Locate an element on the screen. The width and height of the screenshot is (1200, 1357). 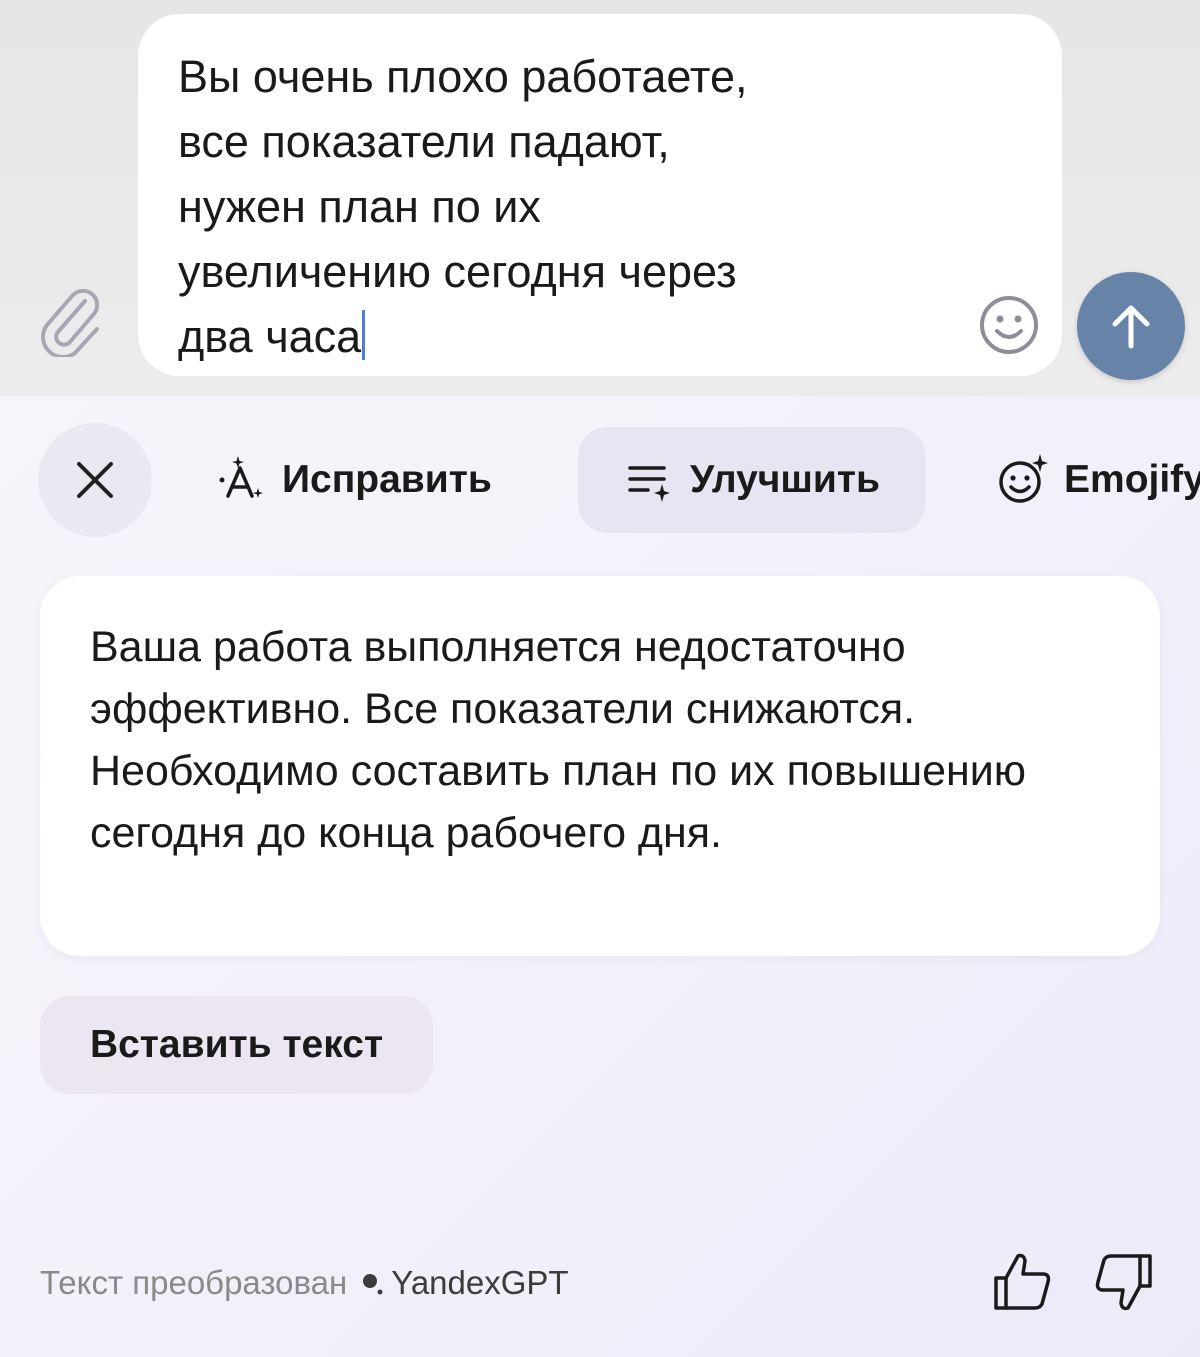
paste-text-button: Вставить текст is located at coordinates (236, 1045).